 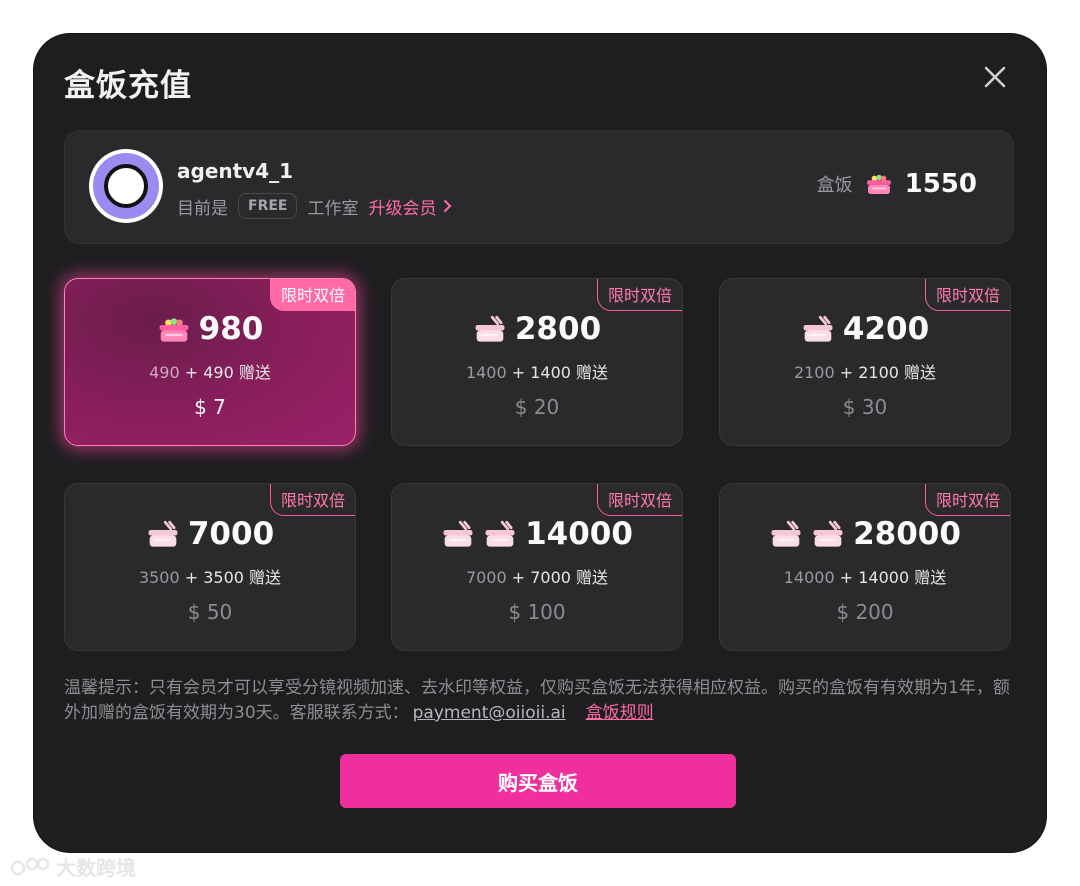 What do you see at coordinates (227, 372) in the screenshot?
I see `package-bonus: + 490 赠送` at bounding box center [227, 372].